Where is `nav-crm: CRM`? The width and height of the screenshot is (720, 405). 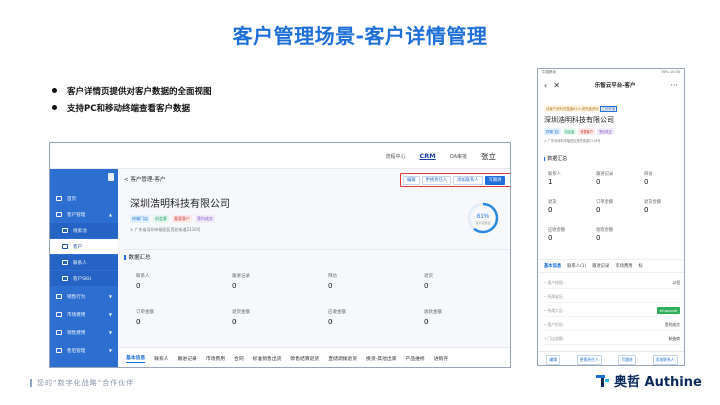
nav-crm: CRM is located at coordinates (427, 156).